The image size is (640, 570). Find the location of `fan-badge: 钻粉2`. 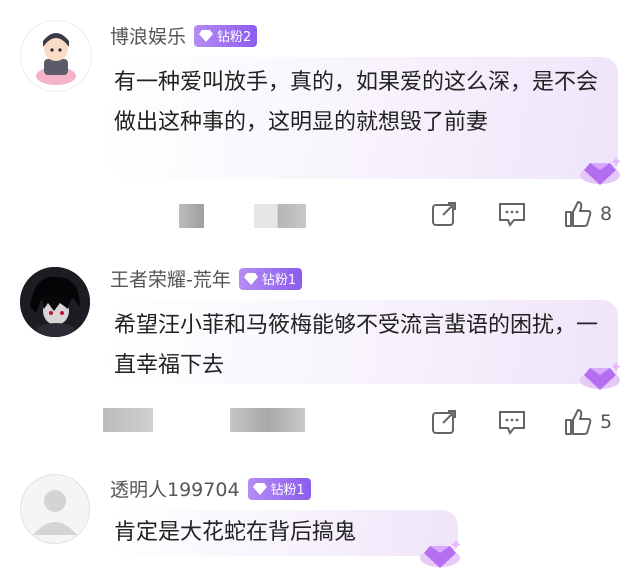

fan-badge: 钻粉2 is located at coordinates (226, 35).